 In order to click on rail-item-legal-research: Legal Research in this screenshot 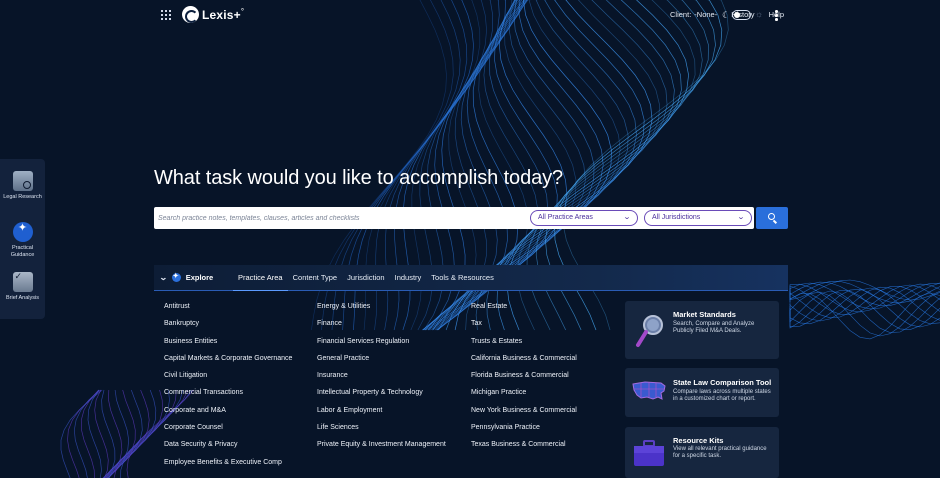, I will do `click(22, 186)`.